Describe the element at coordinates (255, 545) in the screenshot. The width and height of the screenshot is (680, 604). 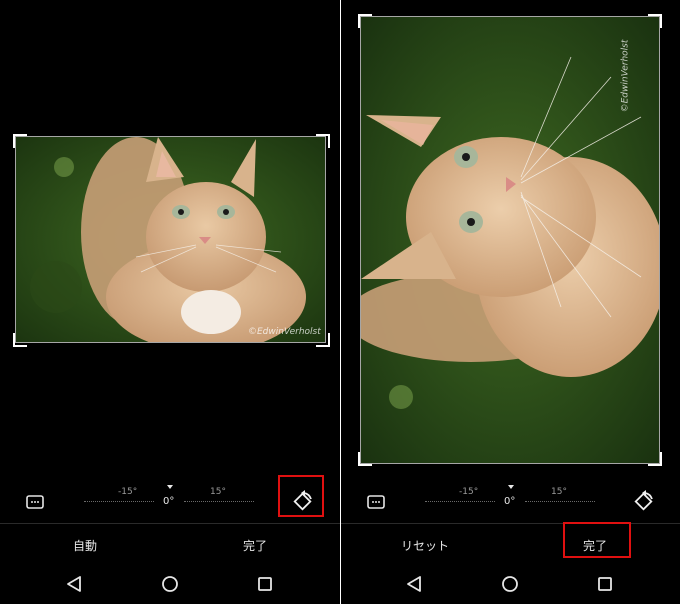
I see `done-button: 完了` at that location.